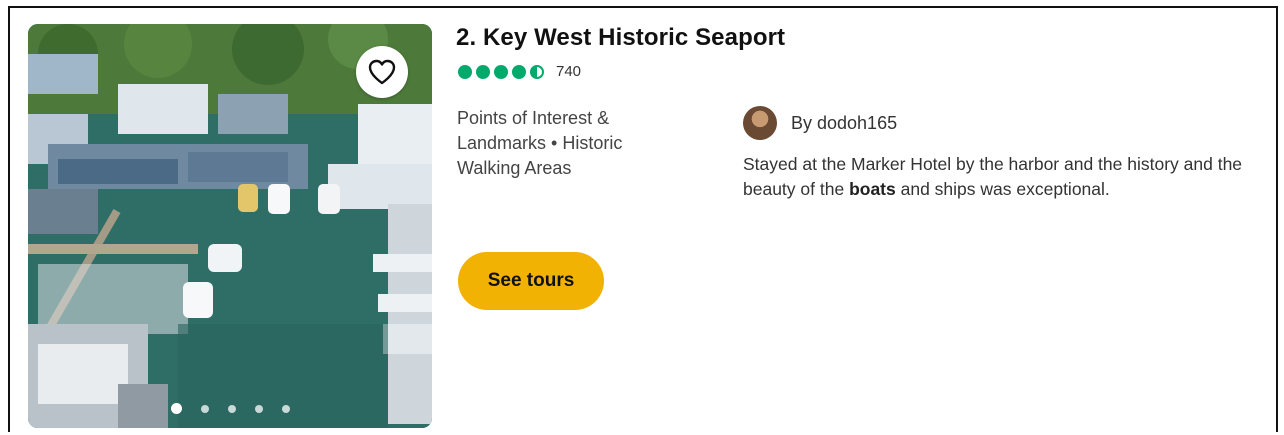 This screenshot has height=435, width=1284. What do you see at coordinates (531, 281) in the screenshot?
I see `see-tours-button: See tours` at bounding box center [531, 281].